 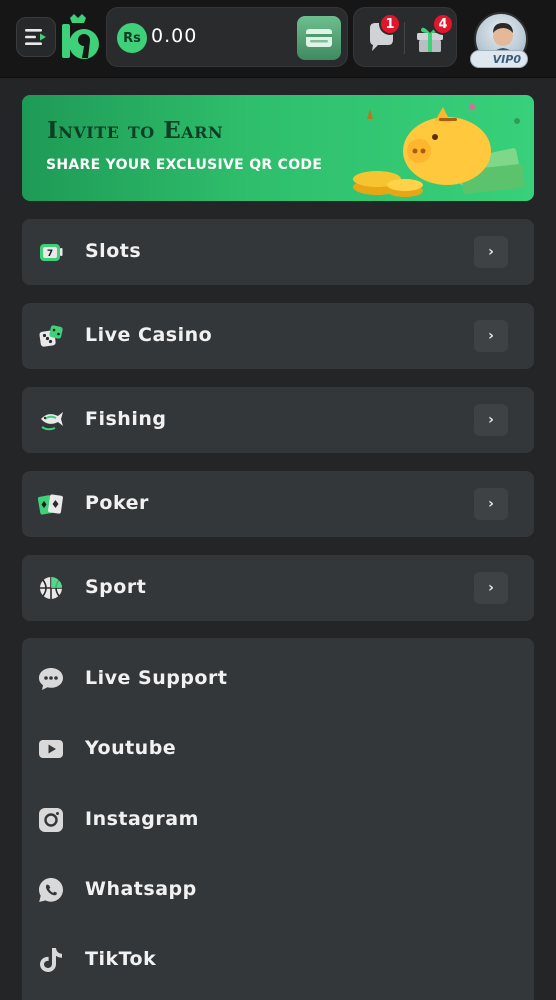 I want to click on divider, so click(x=404, y=38).